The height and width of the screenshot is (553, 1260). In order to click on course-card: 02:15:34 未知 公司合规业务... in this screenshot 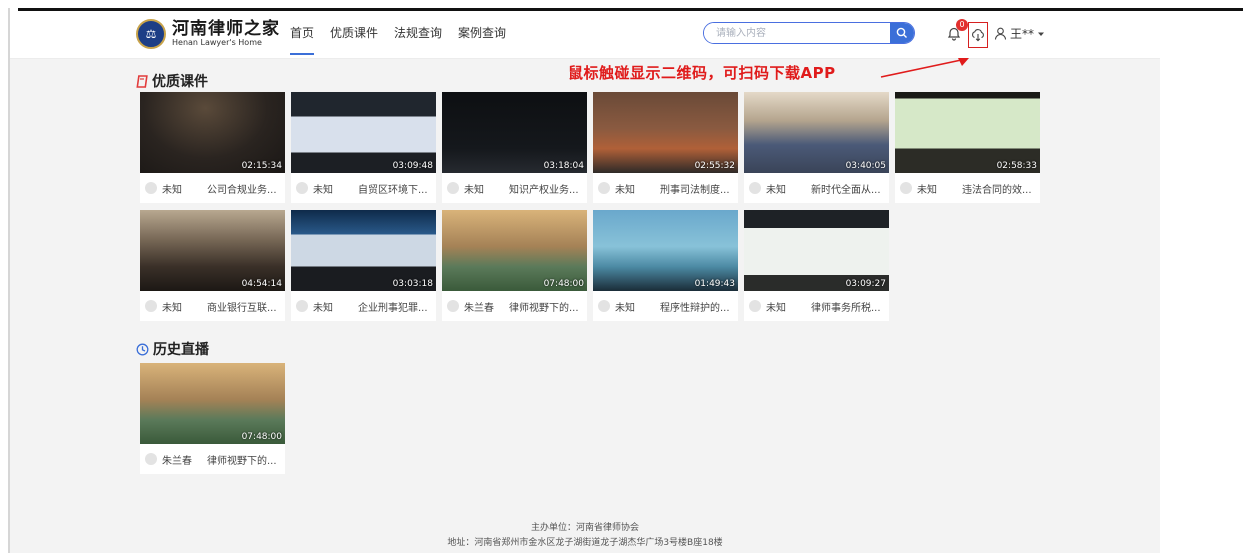, I will do `click(212, 147)`.